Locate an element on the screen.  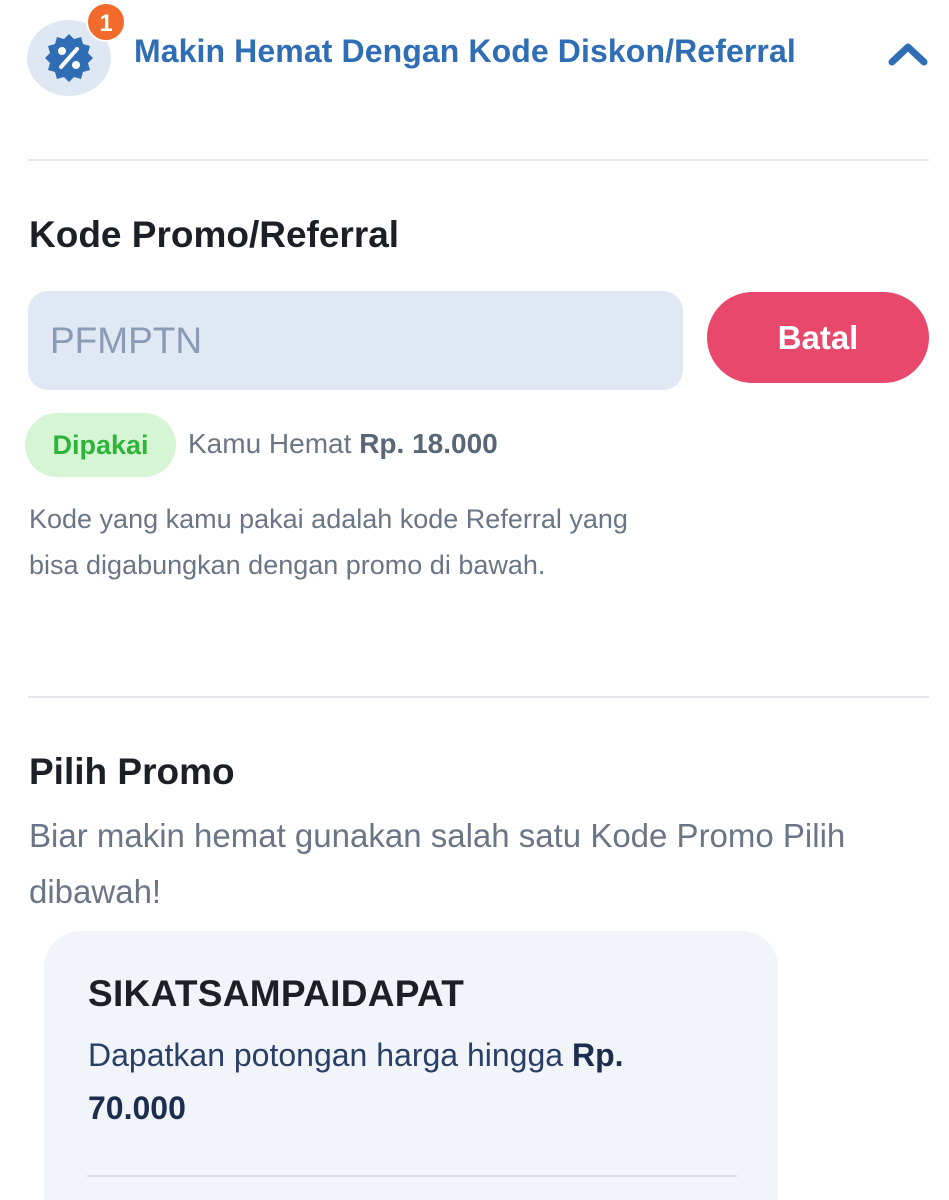
promo-code-input is located at coordinates (355, 340).